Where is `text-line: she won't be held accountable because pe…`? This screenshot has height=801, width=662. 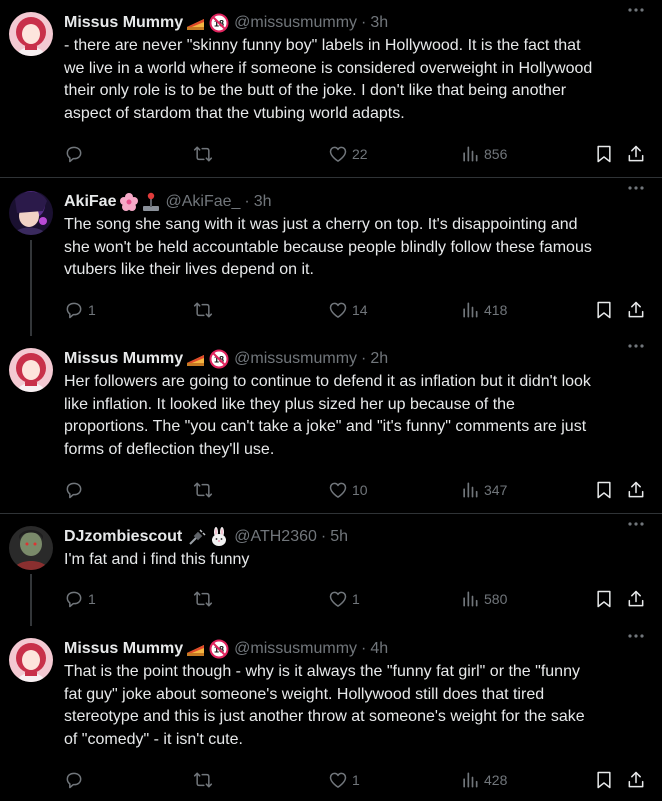 text-line: she won't be held accountable because pe… is located at coordinates (328, 247).